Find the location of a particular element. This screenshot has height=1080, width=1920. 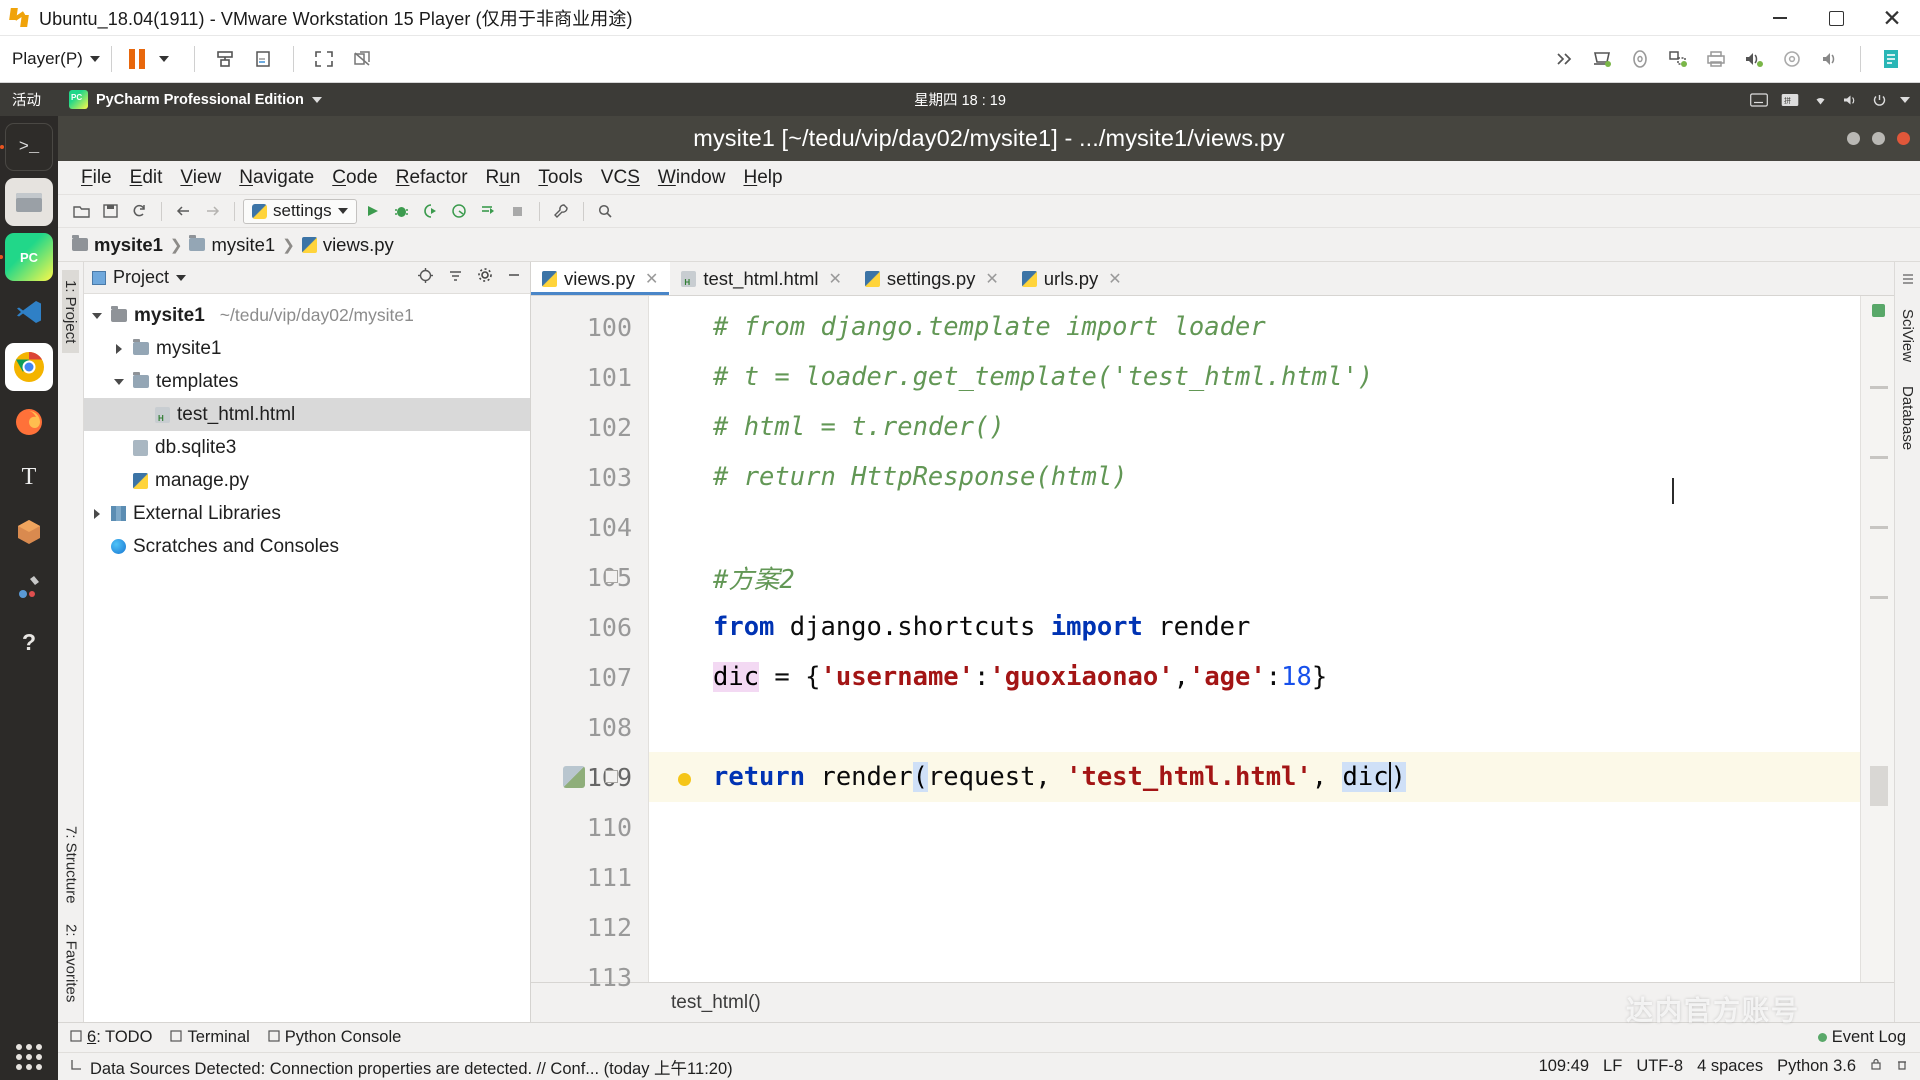

line-separator: LF is located at coordinates (1612, 1066).